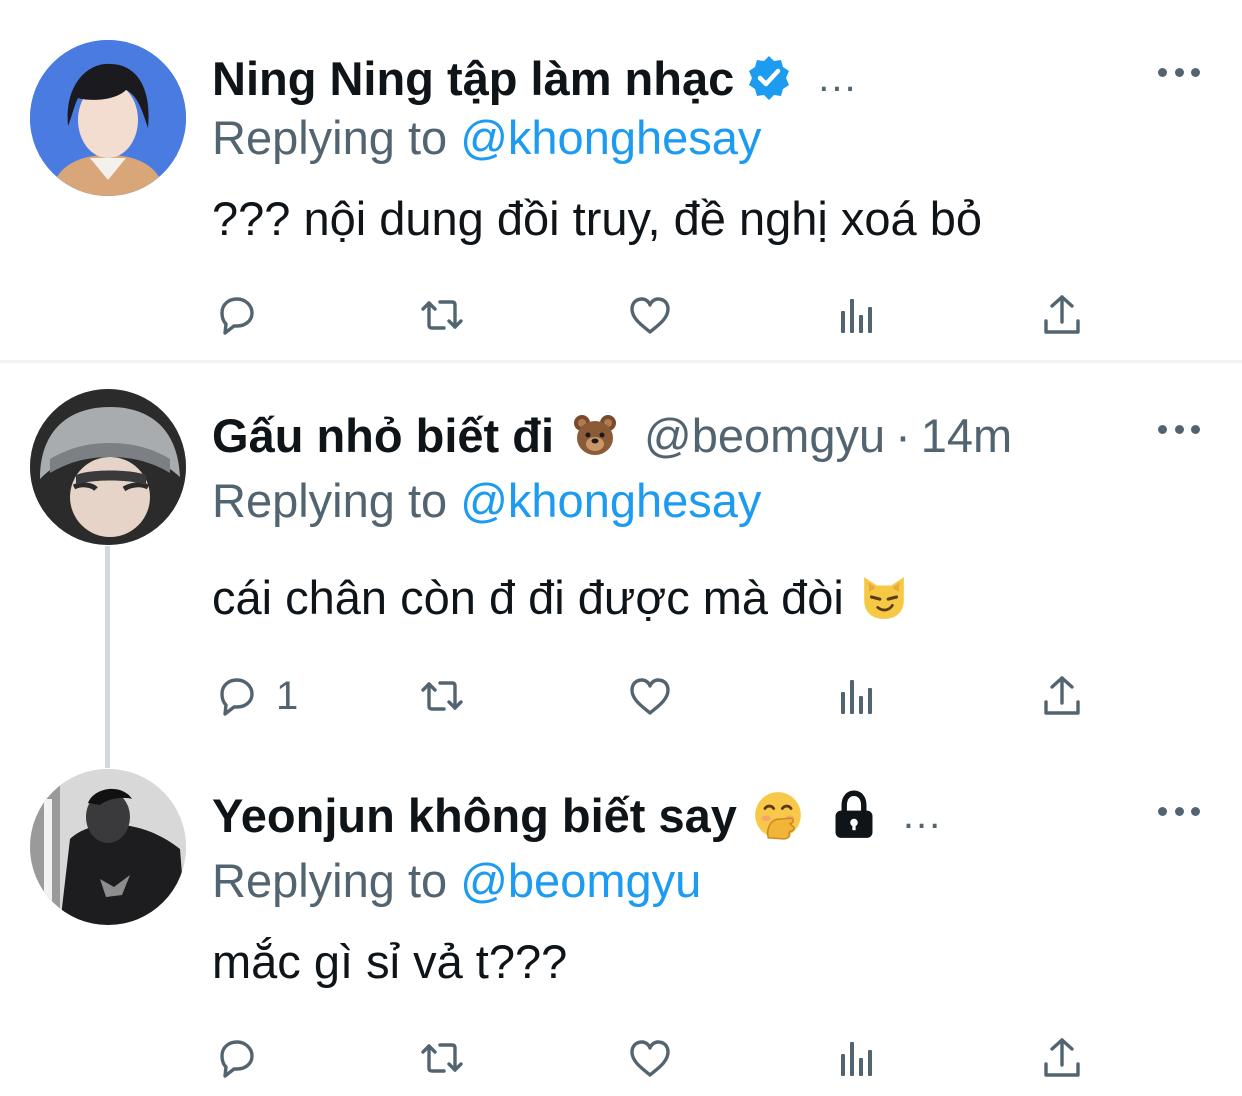 The image size is (1242, 1096). Describe the element at coordinates (107, 657) in the screenshot. I see `thread-connector-line` at that location.